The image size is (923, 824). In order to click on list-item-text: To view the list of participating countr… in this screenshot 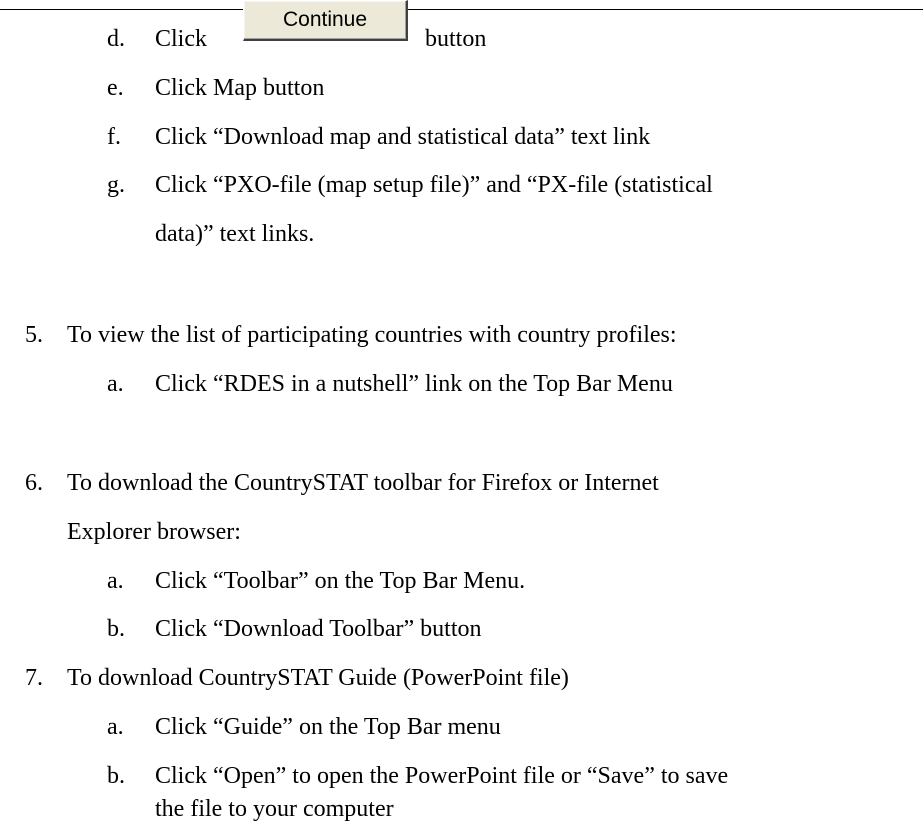, I will do `click(372, 335)`.